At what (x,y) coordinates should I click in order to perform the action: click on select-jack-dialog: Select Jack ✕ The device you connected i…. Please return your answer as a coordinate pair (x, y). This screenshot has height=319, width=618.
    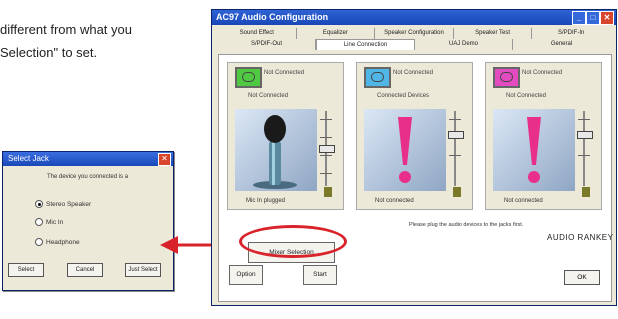
    Looking at the image, I should click on (88, 221).